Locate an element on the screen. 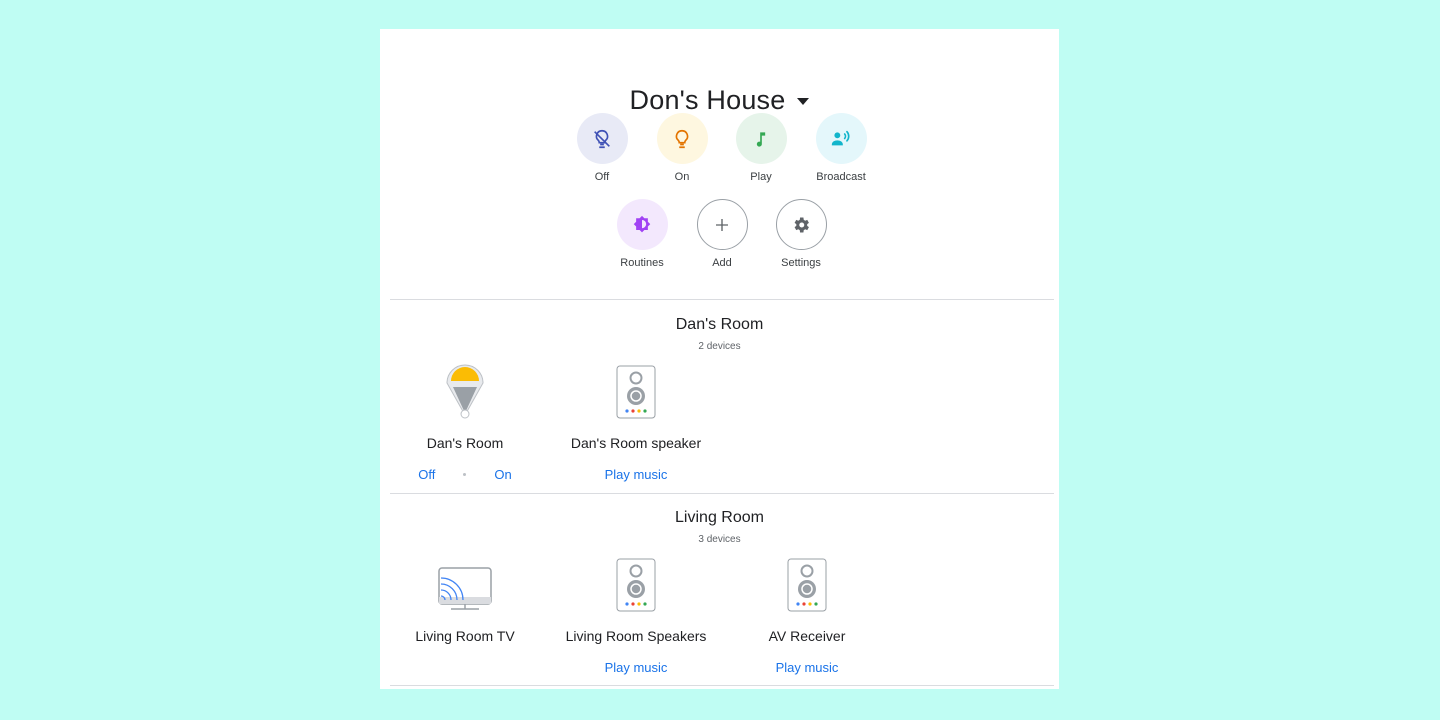 This screenshot has width=1440, height=720. on-action: On is located at coordinates (682, 148).